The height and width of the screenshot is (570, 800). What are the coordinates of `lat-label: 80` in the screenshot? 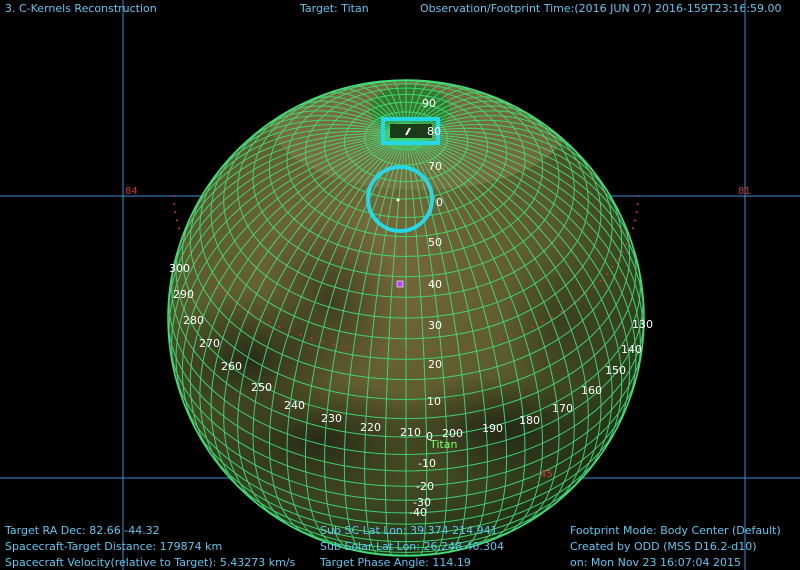 It's located at (434, 131).